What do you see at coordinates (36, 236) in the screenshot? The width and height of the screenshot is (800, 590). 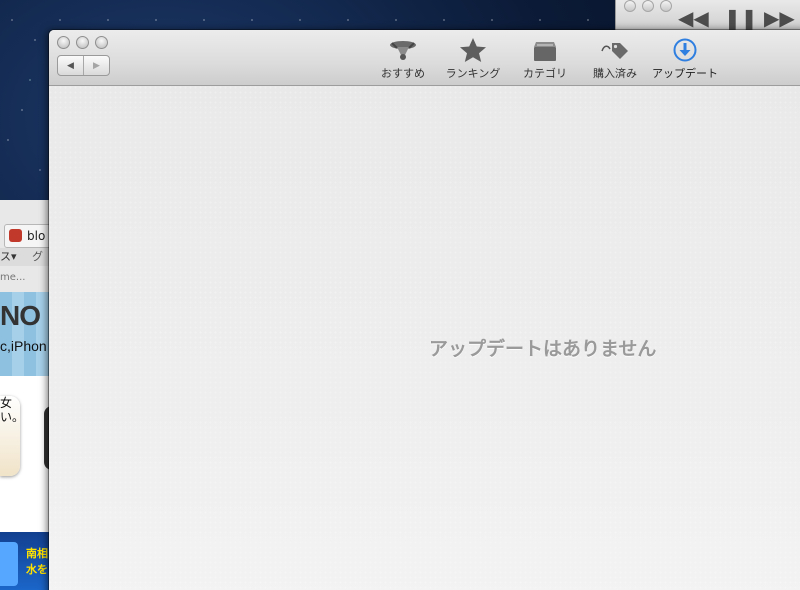 I see `browser-tab-title: blo` at bounding box center [36, 236].